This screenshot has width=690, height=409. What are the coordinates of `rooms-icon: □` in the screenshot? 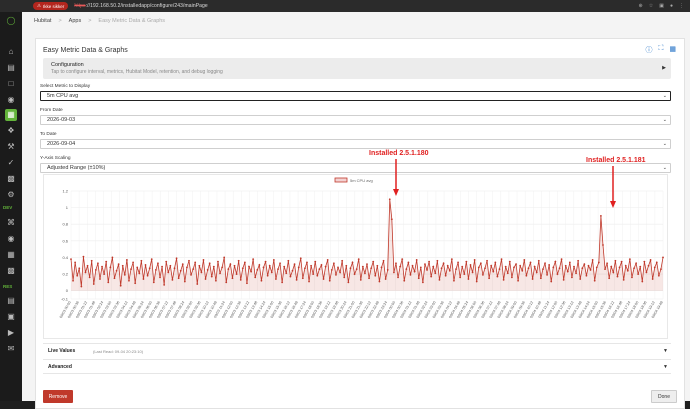 It's located at (11, 84).